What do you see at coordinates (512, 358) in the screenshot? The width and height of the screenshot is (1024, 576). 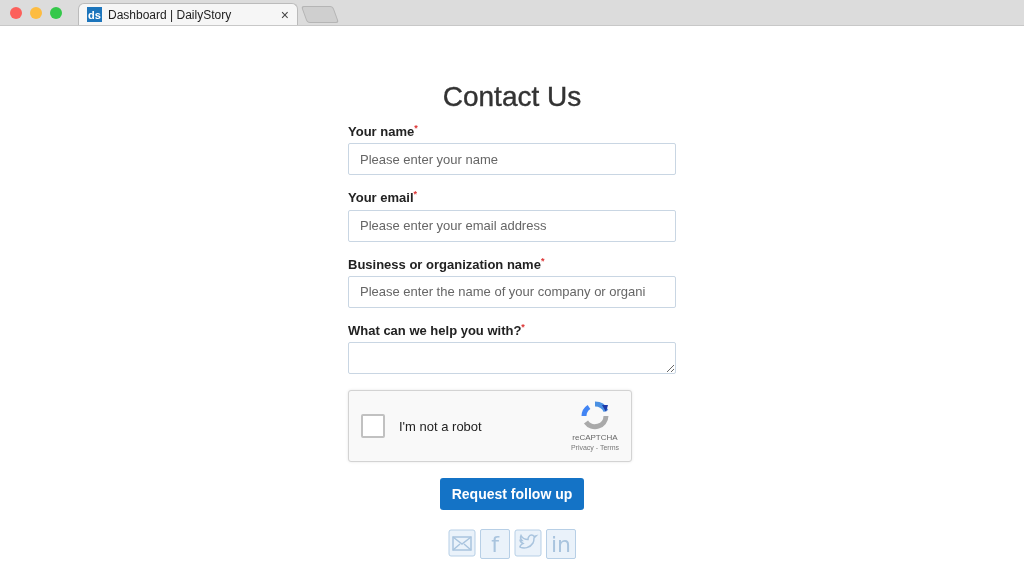 I see `message-field` at bounding box center [512, 358].